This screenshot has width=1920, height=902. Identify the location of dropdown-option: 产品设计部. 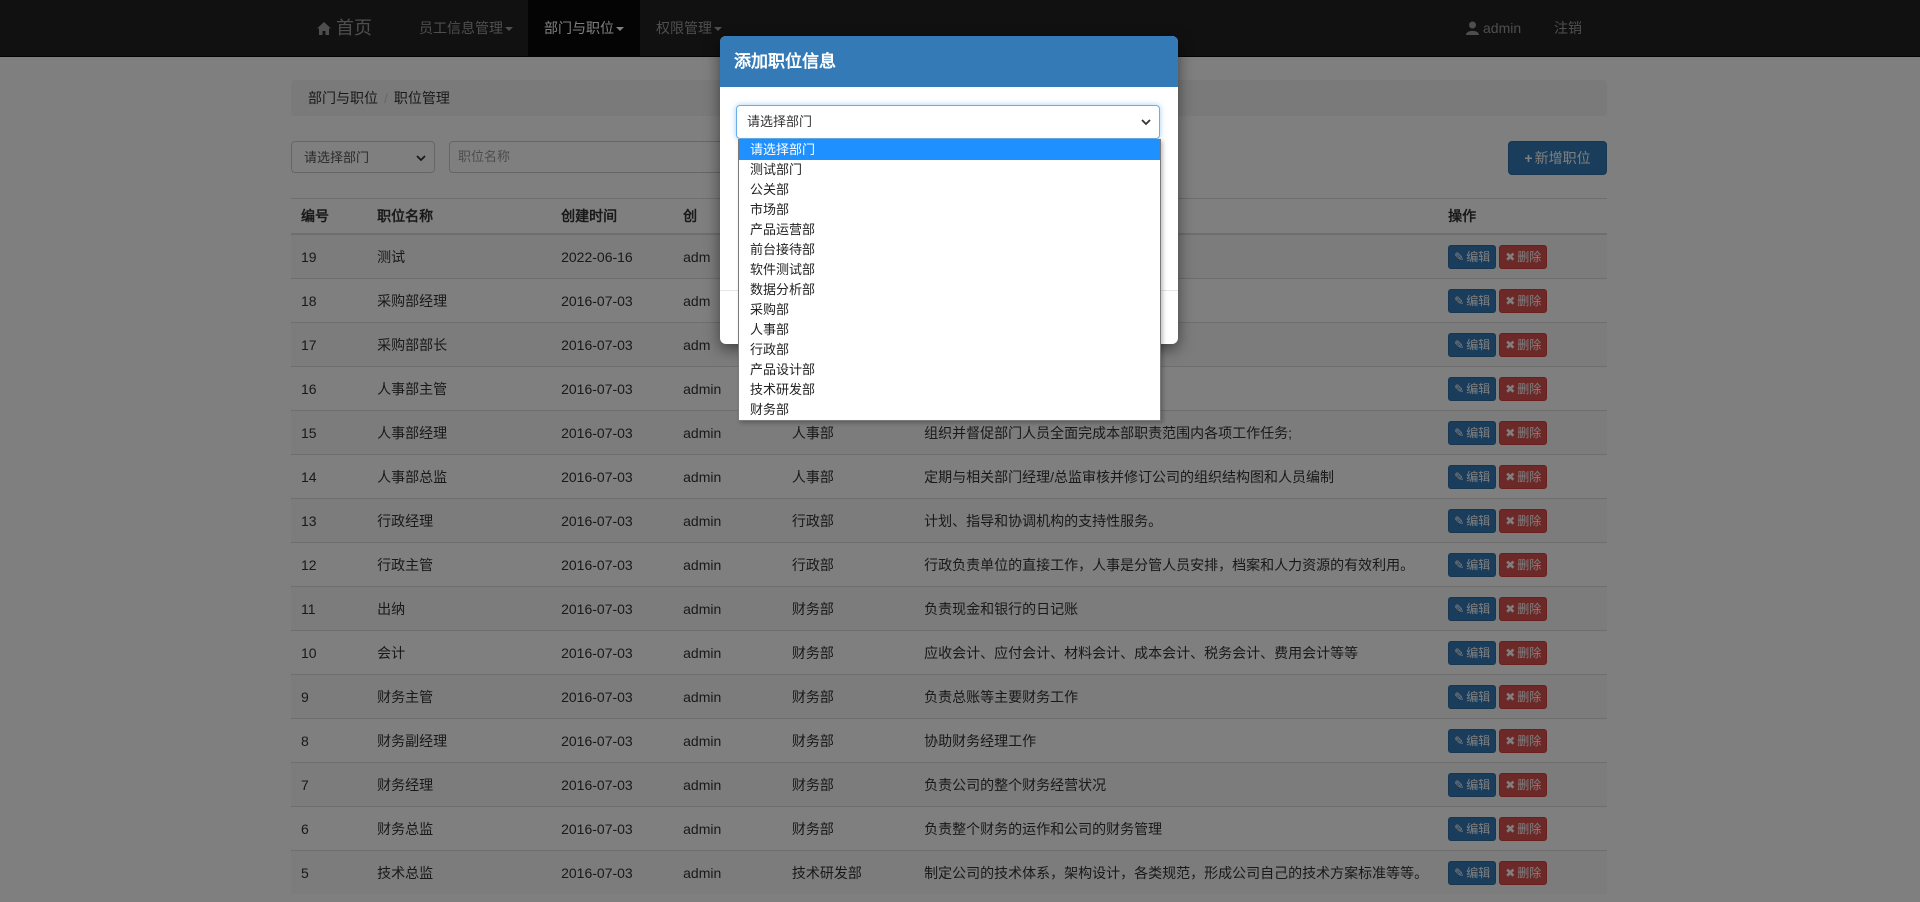
(949, 370).